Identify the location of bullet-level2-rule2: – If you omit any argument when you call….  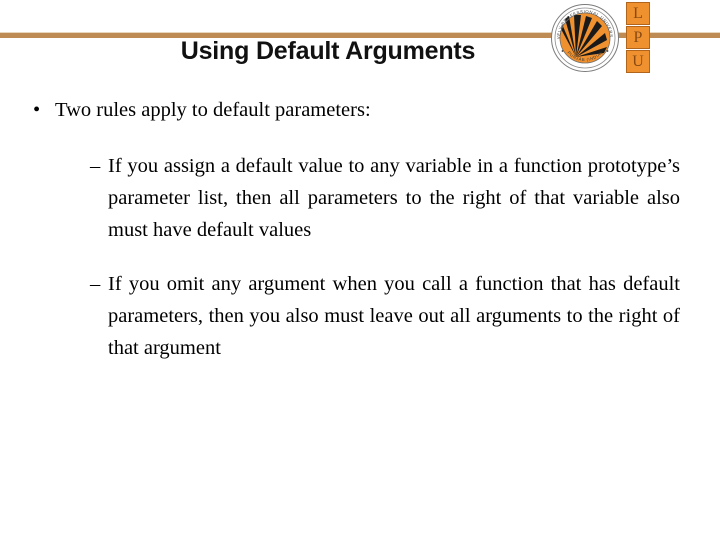
(385, 316).